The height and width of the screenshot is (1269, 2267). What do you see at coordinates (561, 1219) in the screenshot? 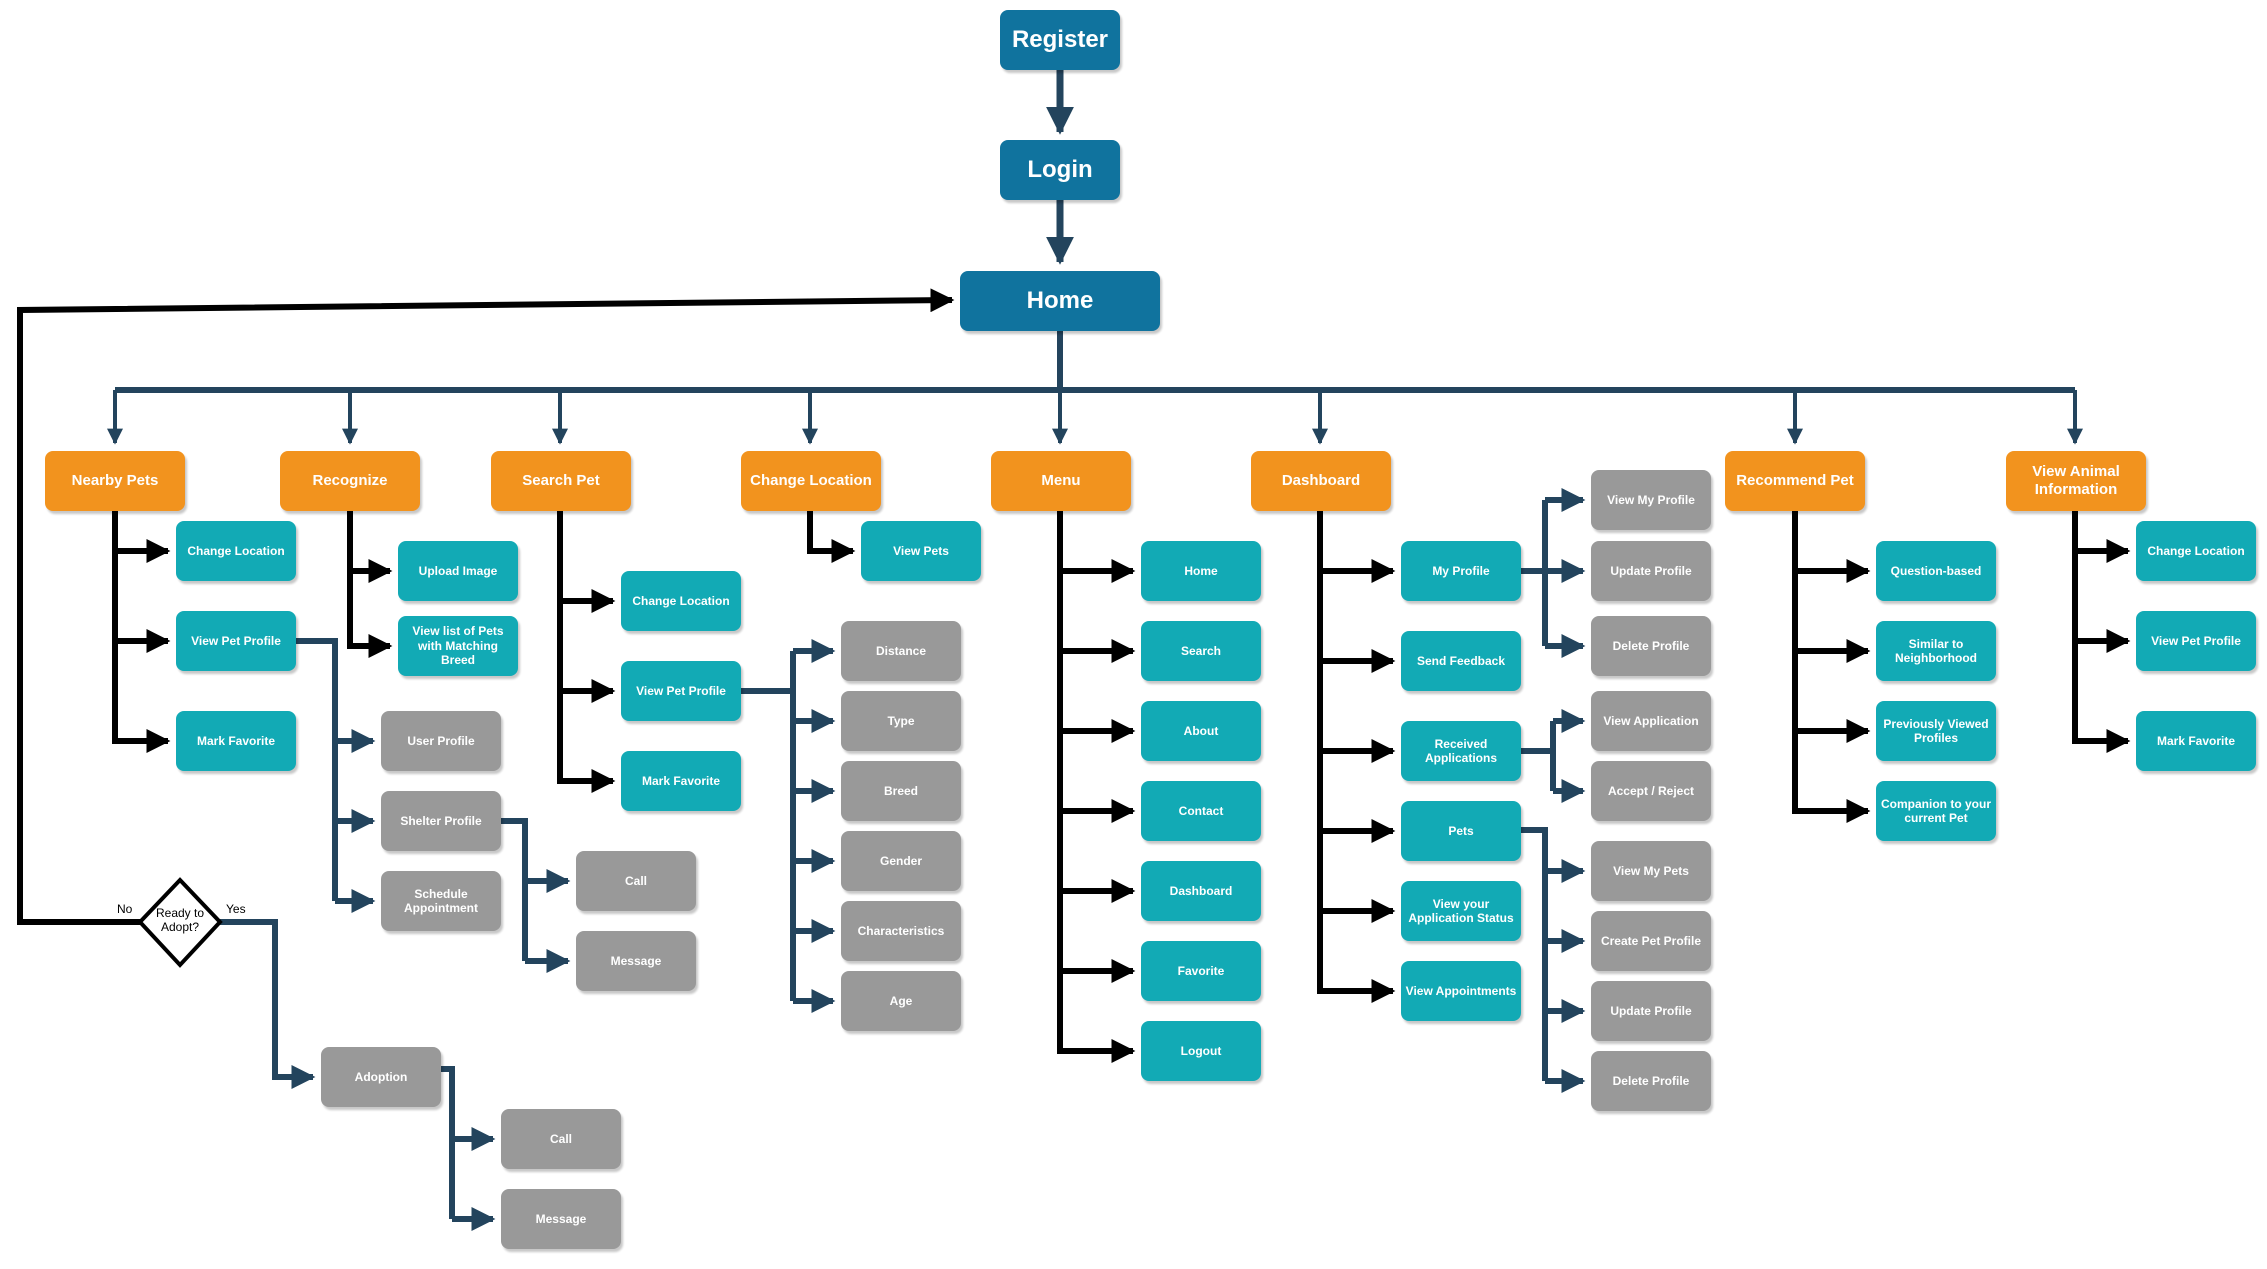
I see `adoption-message: Message` at bounding box center [561, 1219].